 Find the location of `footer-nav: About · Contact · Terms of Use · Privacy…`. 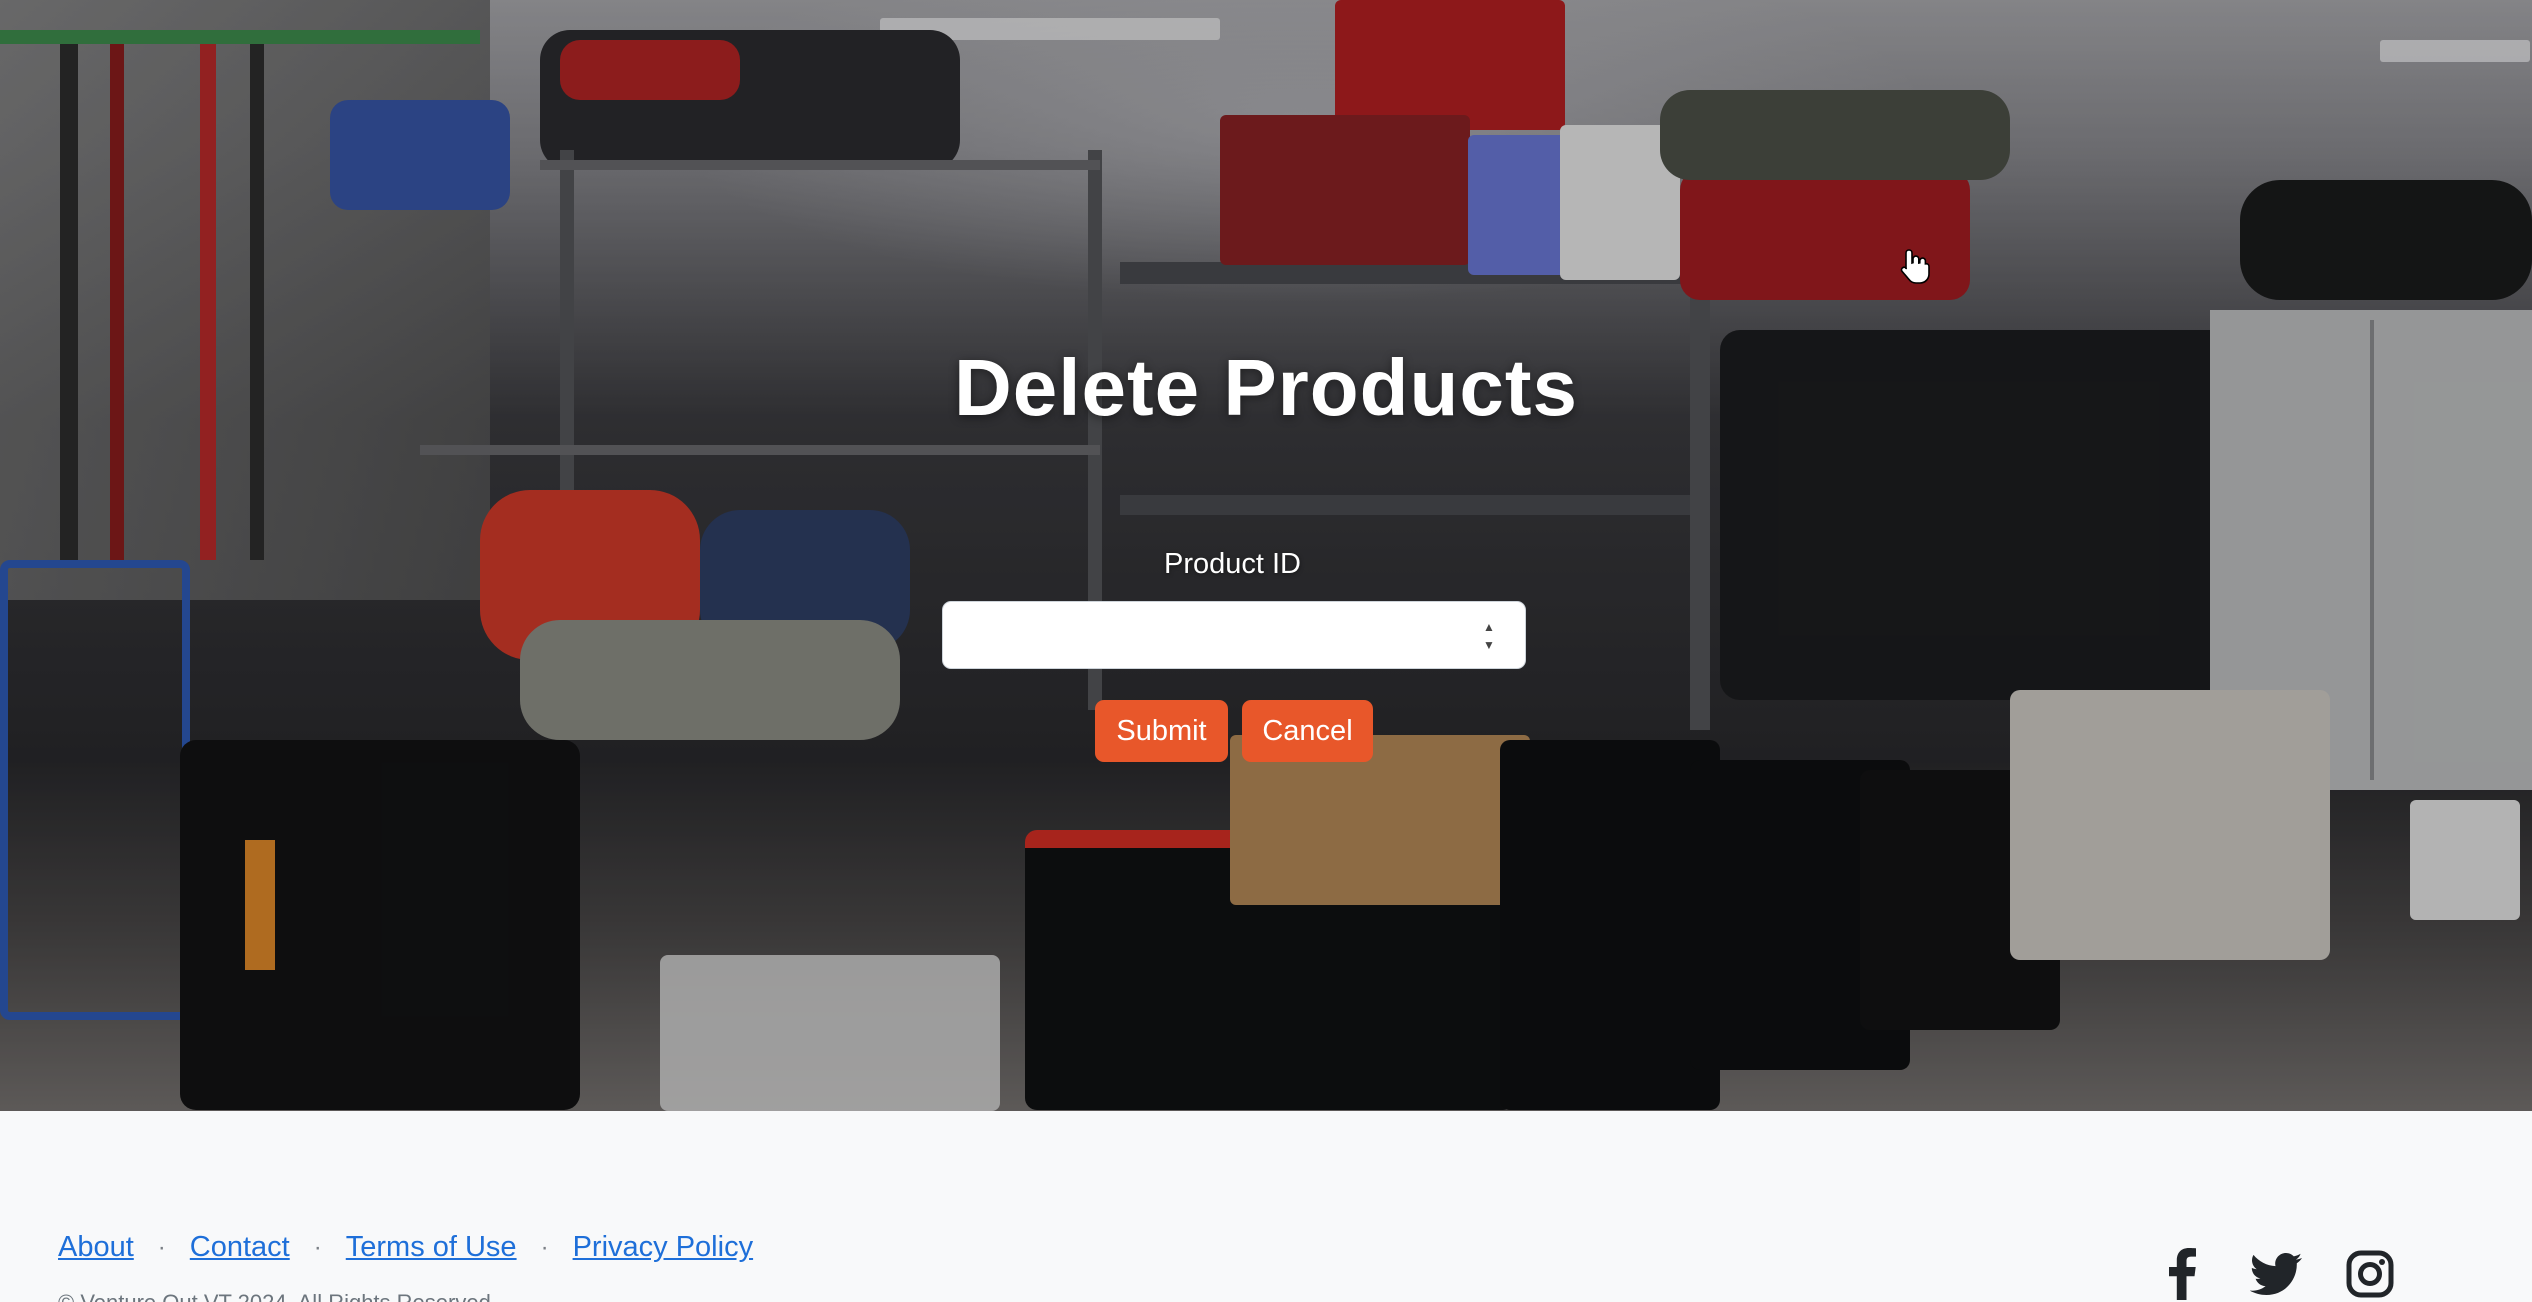

footer-nav: About · Contact · Terms of Use · Privacy… is located at coordinates (405, 1247).